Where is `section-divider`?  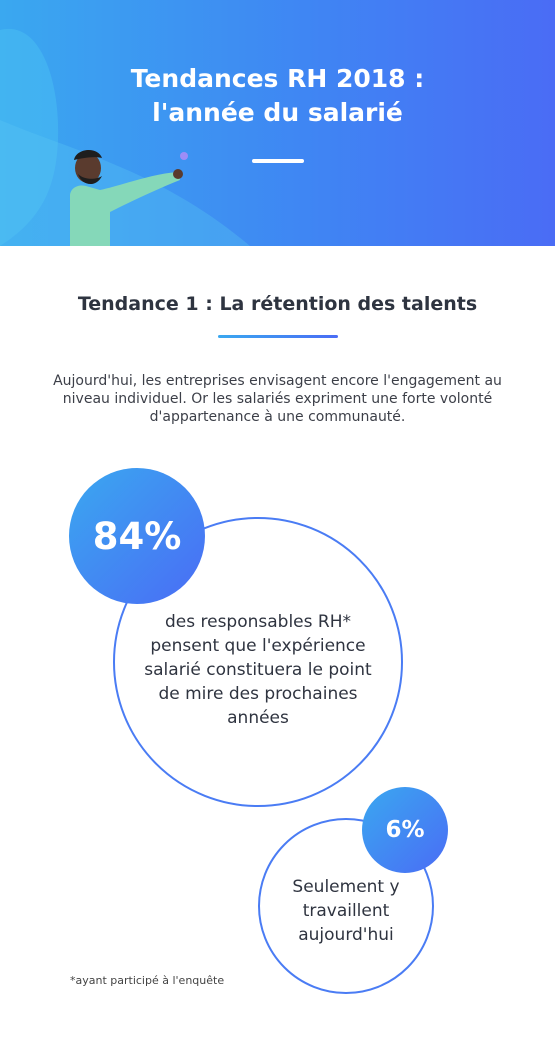
section-divider is located at coordinates (278, 336).